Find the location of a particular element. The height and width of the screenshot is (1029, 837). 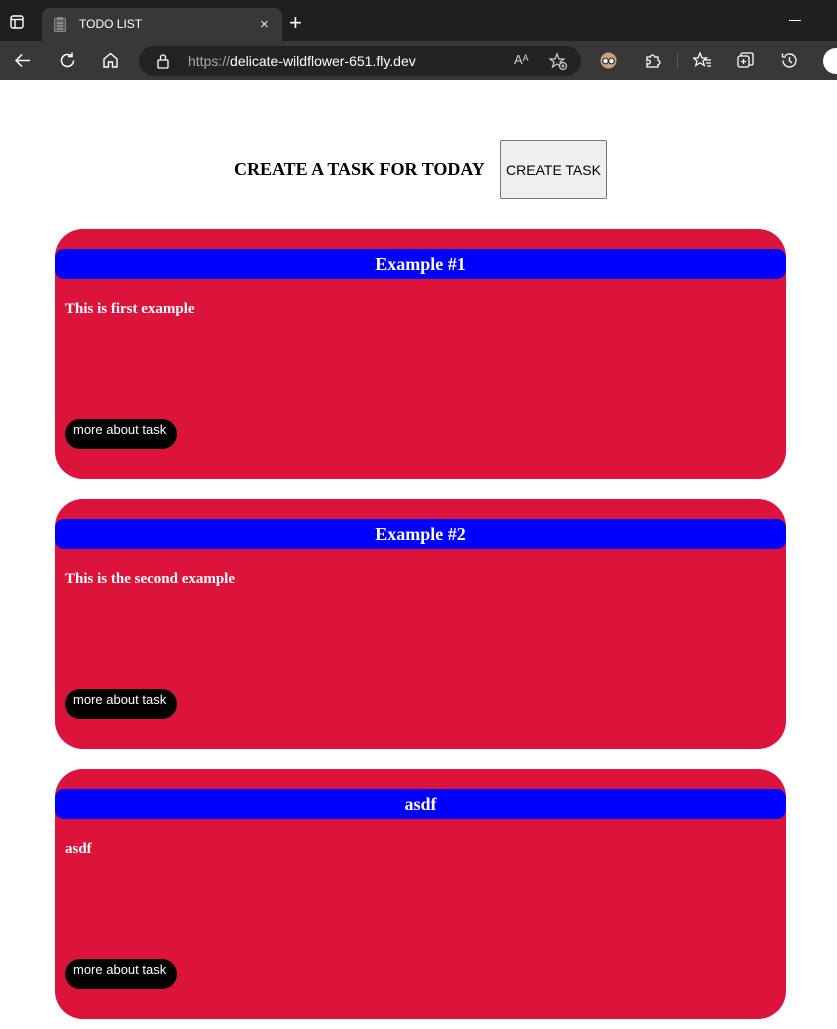

url-host: delicate-wildflower-651.fly.dev is located at coordinates (323, 61).